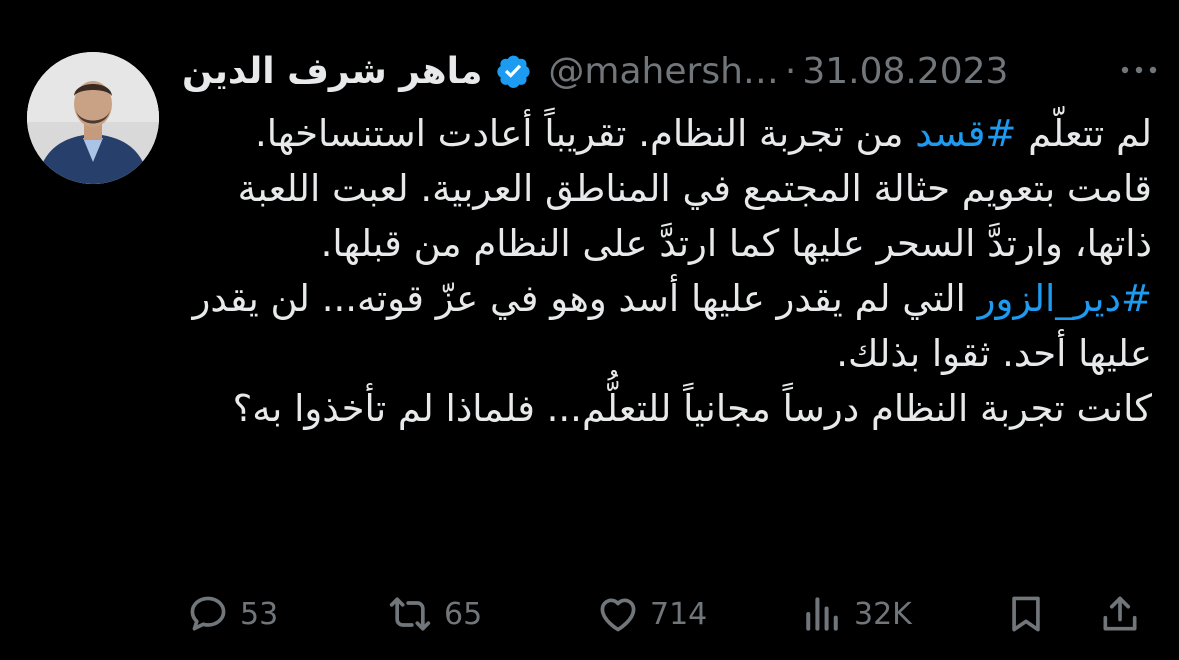 The height and width of the screenshot is (660, 1179). I want to click on views-button: 32K, so click(856, 614).